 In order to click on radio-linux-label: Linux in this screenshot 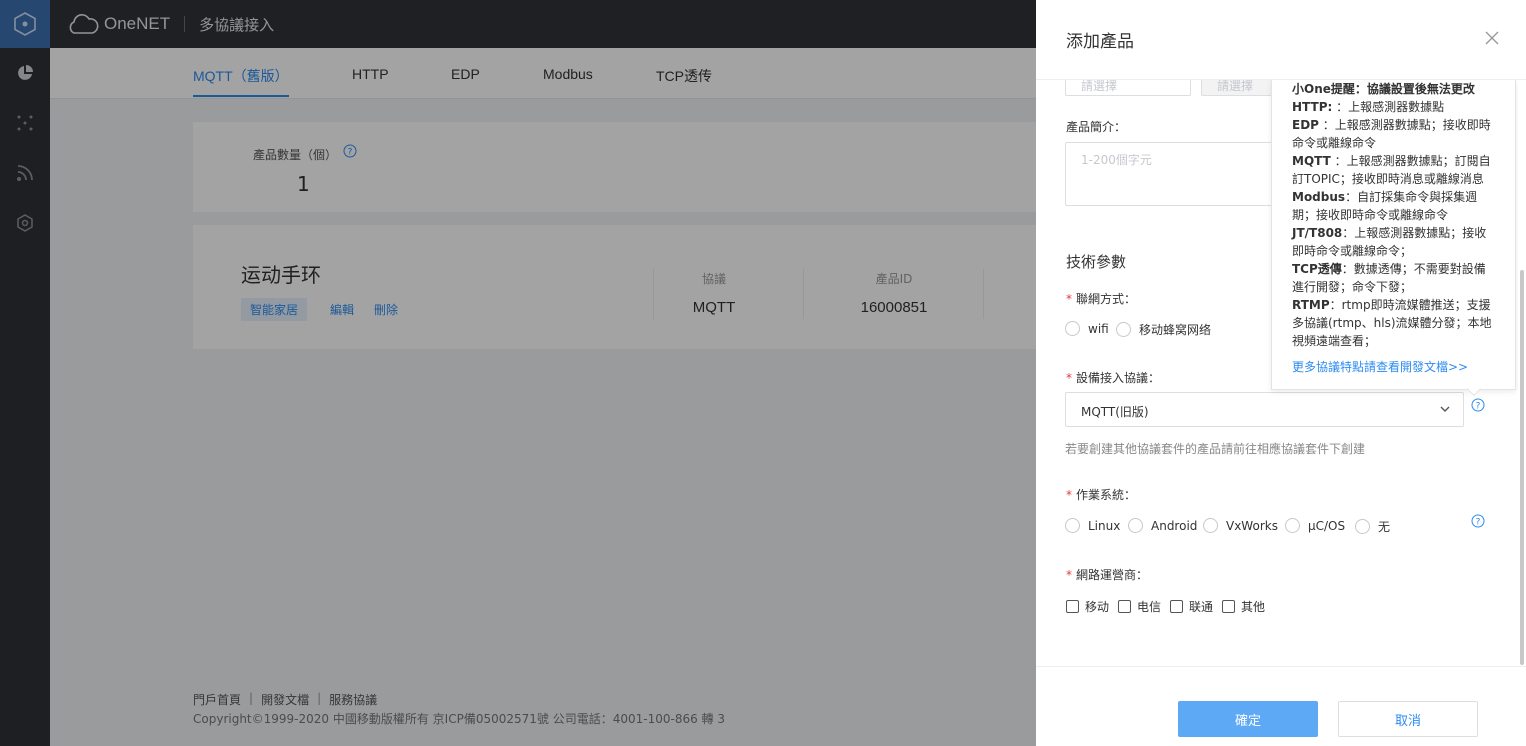, I will do `click(1104, 525)`.